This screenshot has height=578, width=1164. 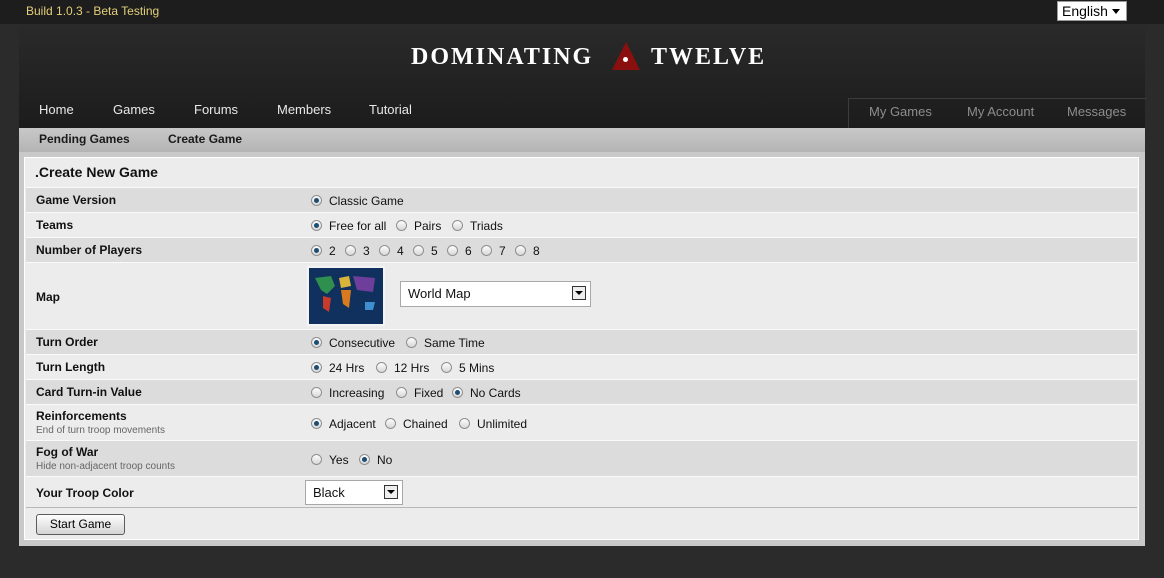 What do you see at coordinates (304, 109) in the screenshot?
I see `nav-members: Members` at bounding box center [304, 109].